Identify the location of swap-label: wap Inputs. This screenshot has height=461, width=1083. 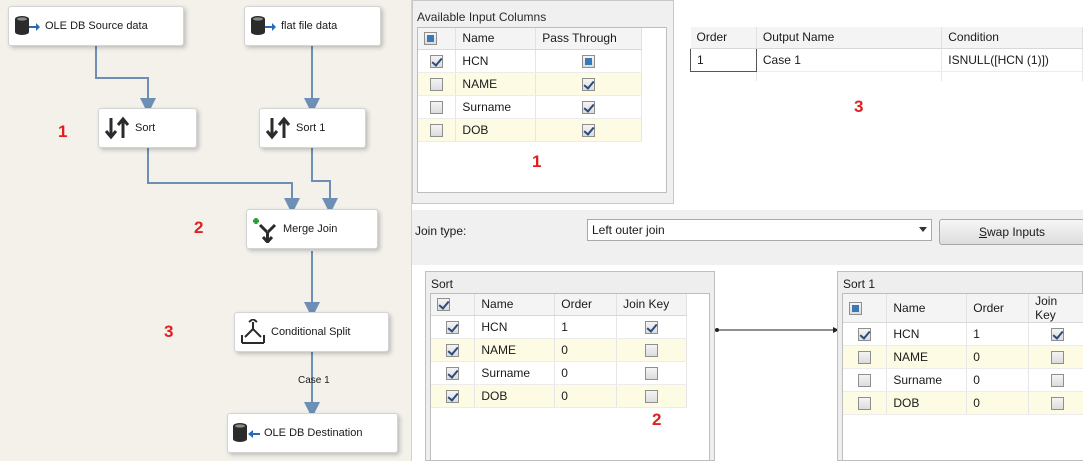
(1016, 232).